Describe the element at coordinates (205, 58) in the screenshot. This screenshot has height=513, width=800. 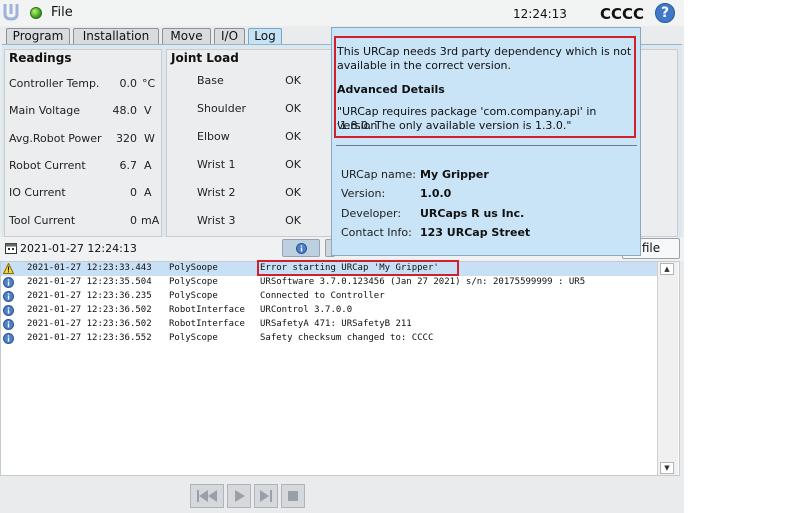
I see `joint-load-title: Joint Load` at that location.